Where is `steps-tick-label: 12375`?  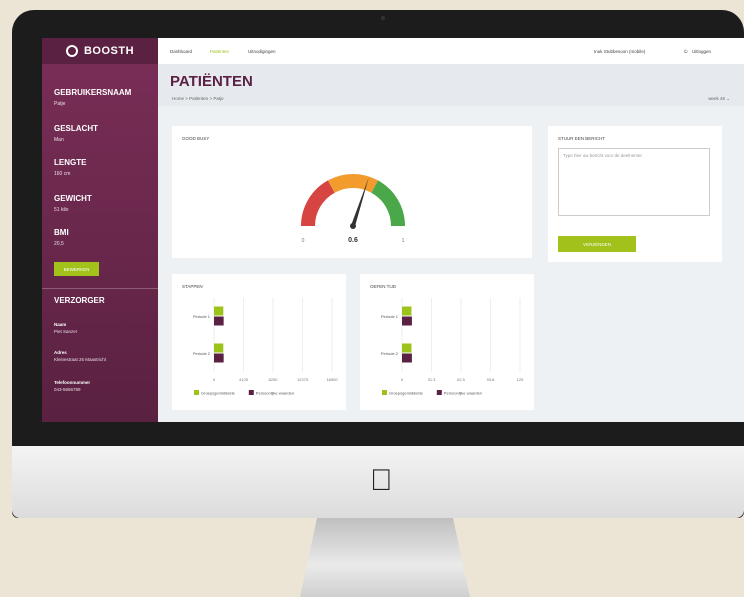 steps-tick-label: 12375 is located at coordinates (303, 379).